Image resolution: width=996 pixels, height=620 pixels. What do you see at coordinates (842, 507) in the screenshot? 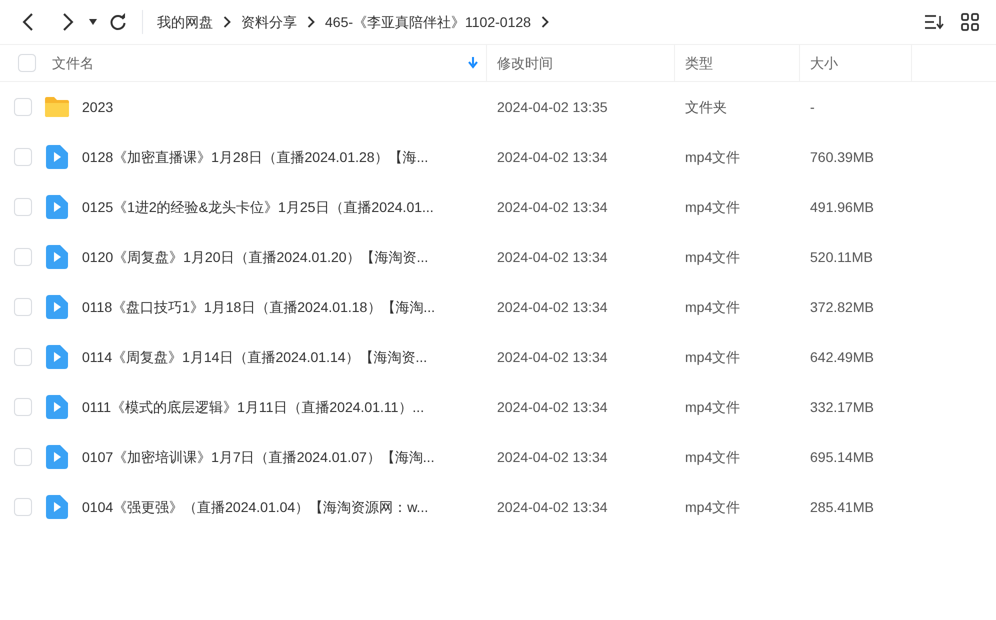
I see `file-size: 285.41MB` at bounding box center [842, 507].